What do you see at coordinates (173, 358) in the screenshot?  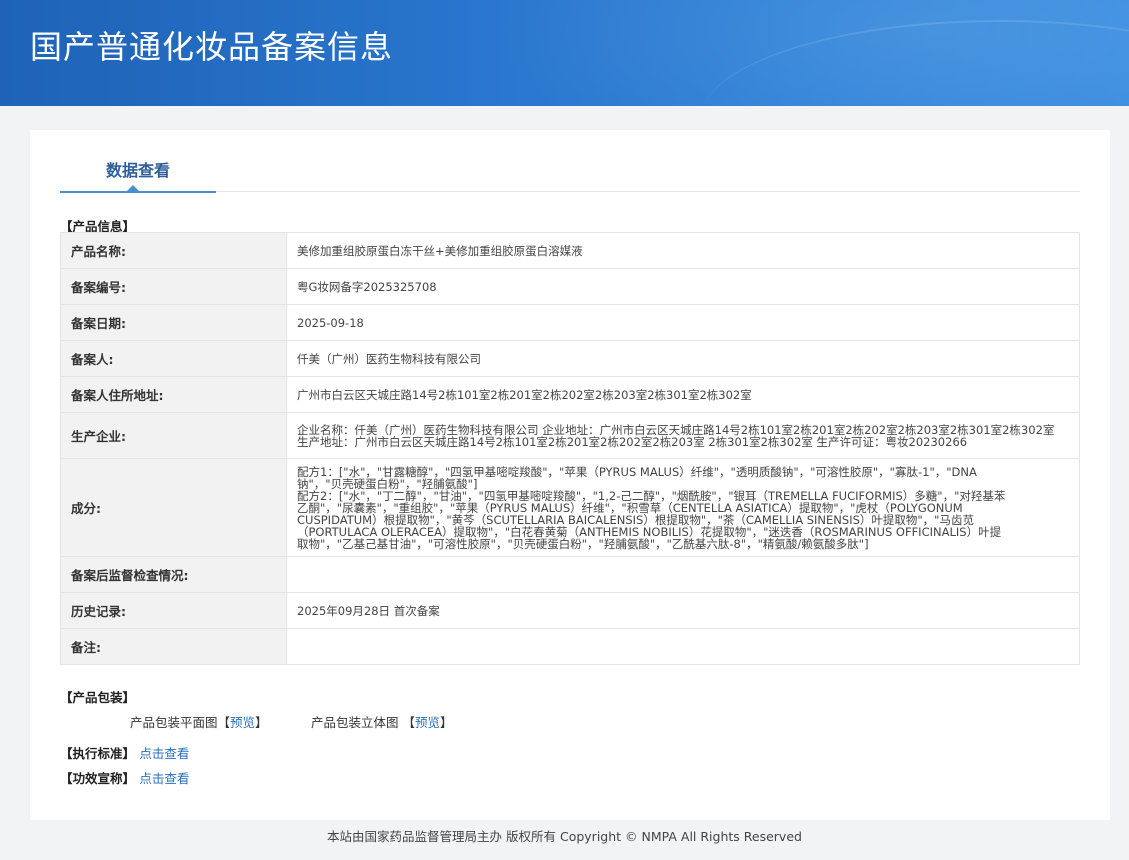 I see `row-label: 备案人:` at bounding box center [173, 358].